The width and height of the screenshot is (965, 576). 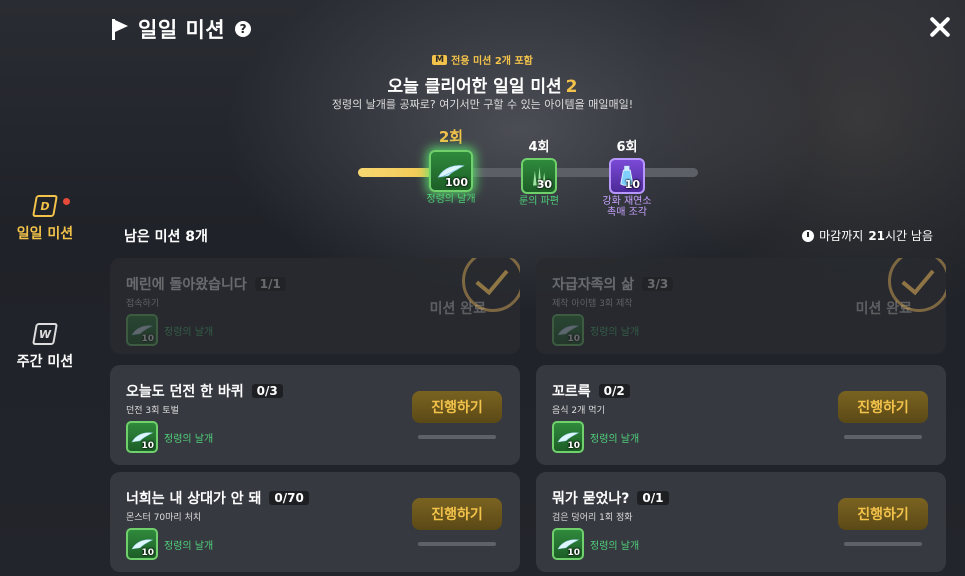 I want to click on mission-card: 자급자족의 삶 3/3 제작 아이템 3회 제작 10 정령의 날개 미션 완료, so click(x=741, y=306).